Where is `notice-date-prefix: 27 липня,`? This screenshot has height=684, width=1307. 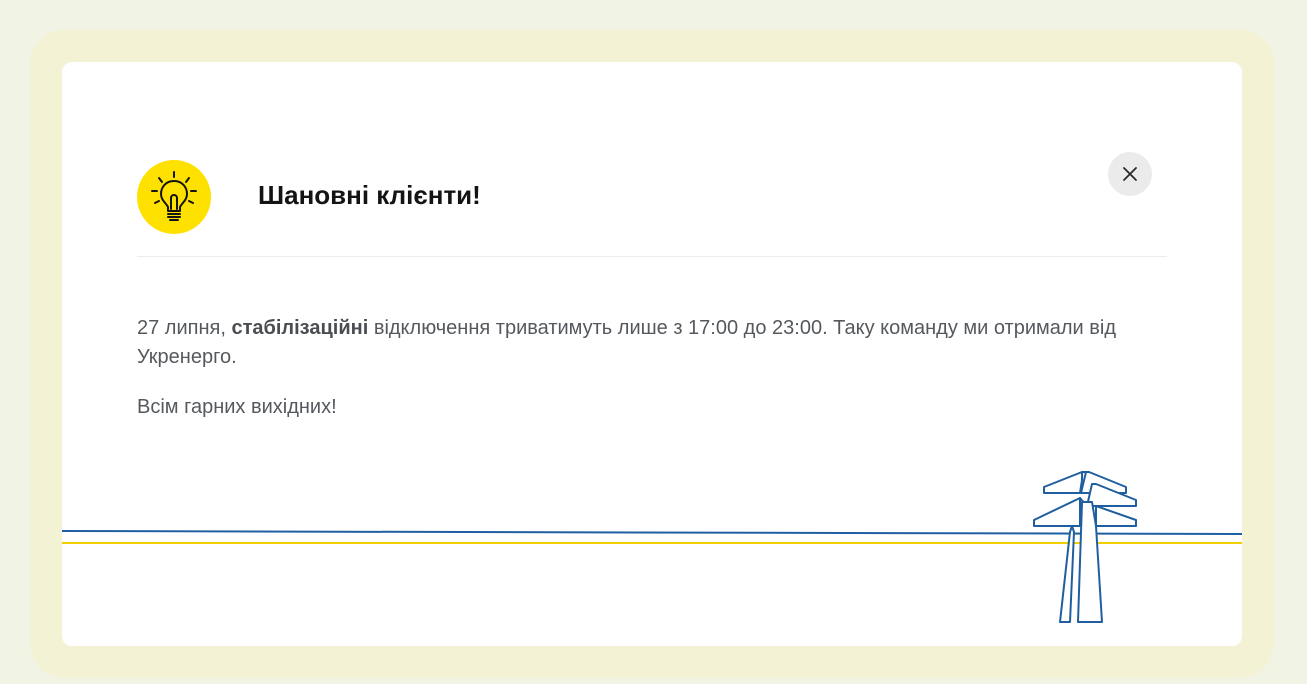 notice-date-prefix: 27 липня, is located at coordinates (184, 328).